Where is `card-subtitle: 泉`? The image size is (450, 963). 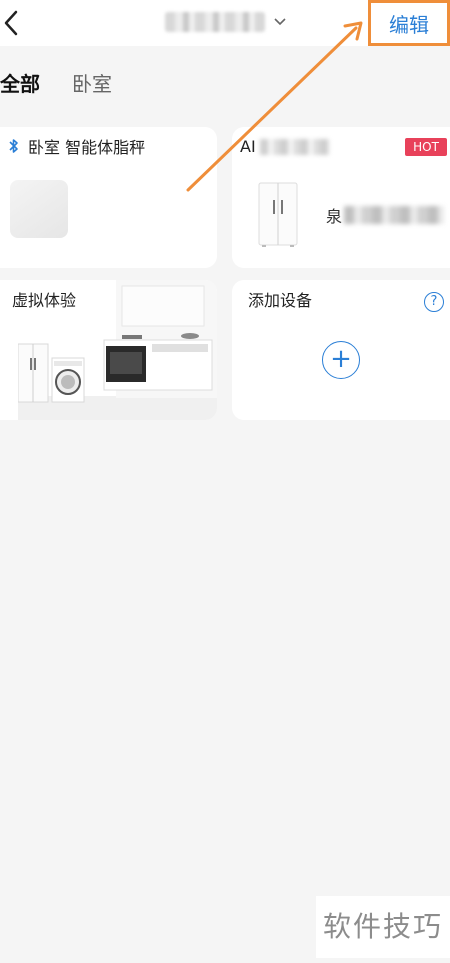 card-subtitle: 泉 is located at coordinates (334, 216).